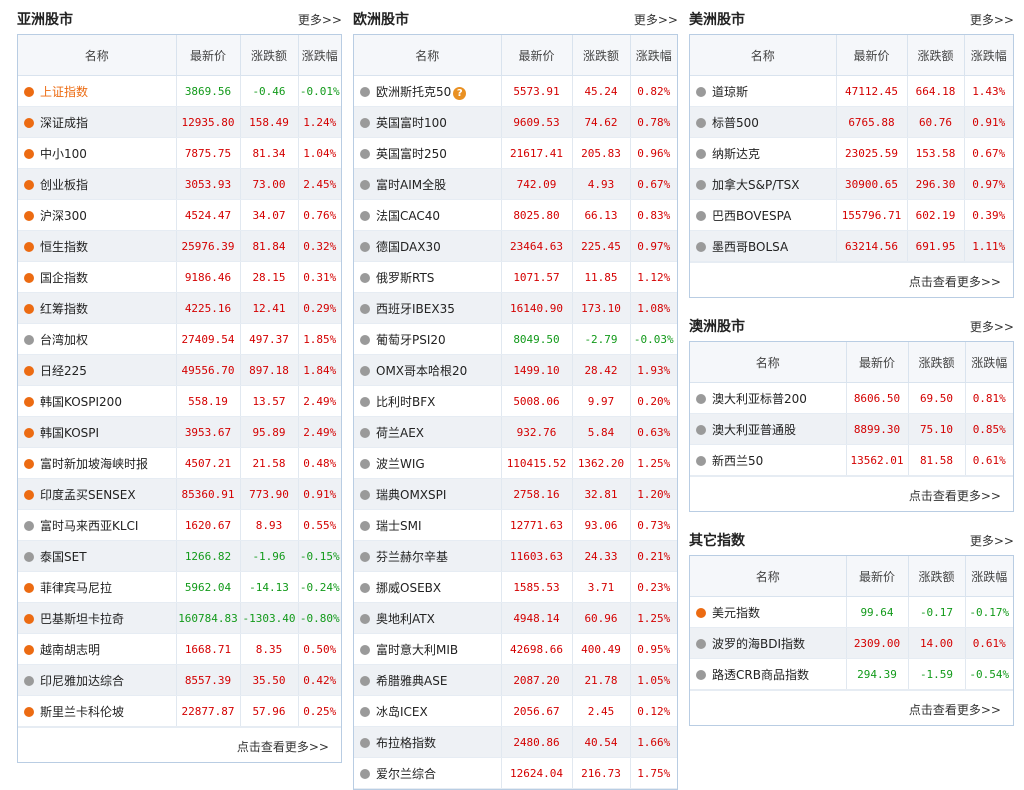 Image resolution: width=1024 pixels, height=790 pixels. I want to click on table-row: 富时AIM全股 742.09 4.93 0.67%, so click(515, 184).